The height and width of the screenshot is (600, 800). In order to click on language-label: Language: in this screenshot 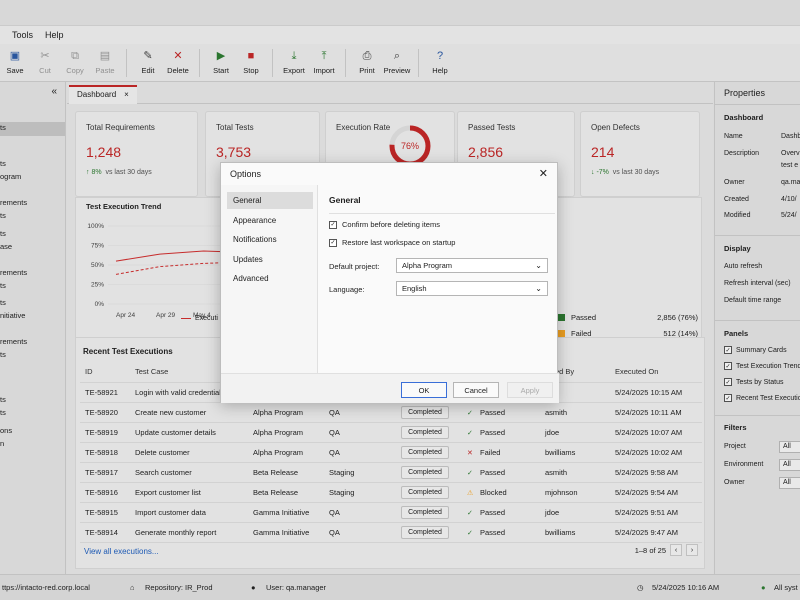, I will do `click(347, 289)`.